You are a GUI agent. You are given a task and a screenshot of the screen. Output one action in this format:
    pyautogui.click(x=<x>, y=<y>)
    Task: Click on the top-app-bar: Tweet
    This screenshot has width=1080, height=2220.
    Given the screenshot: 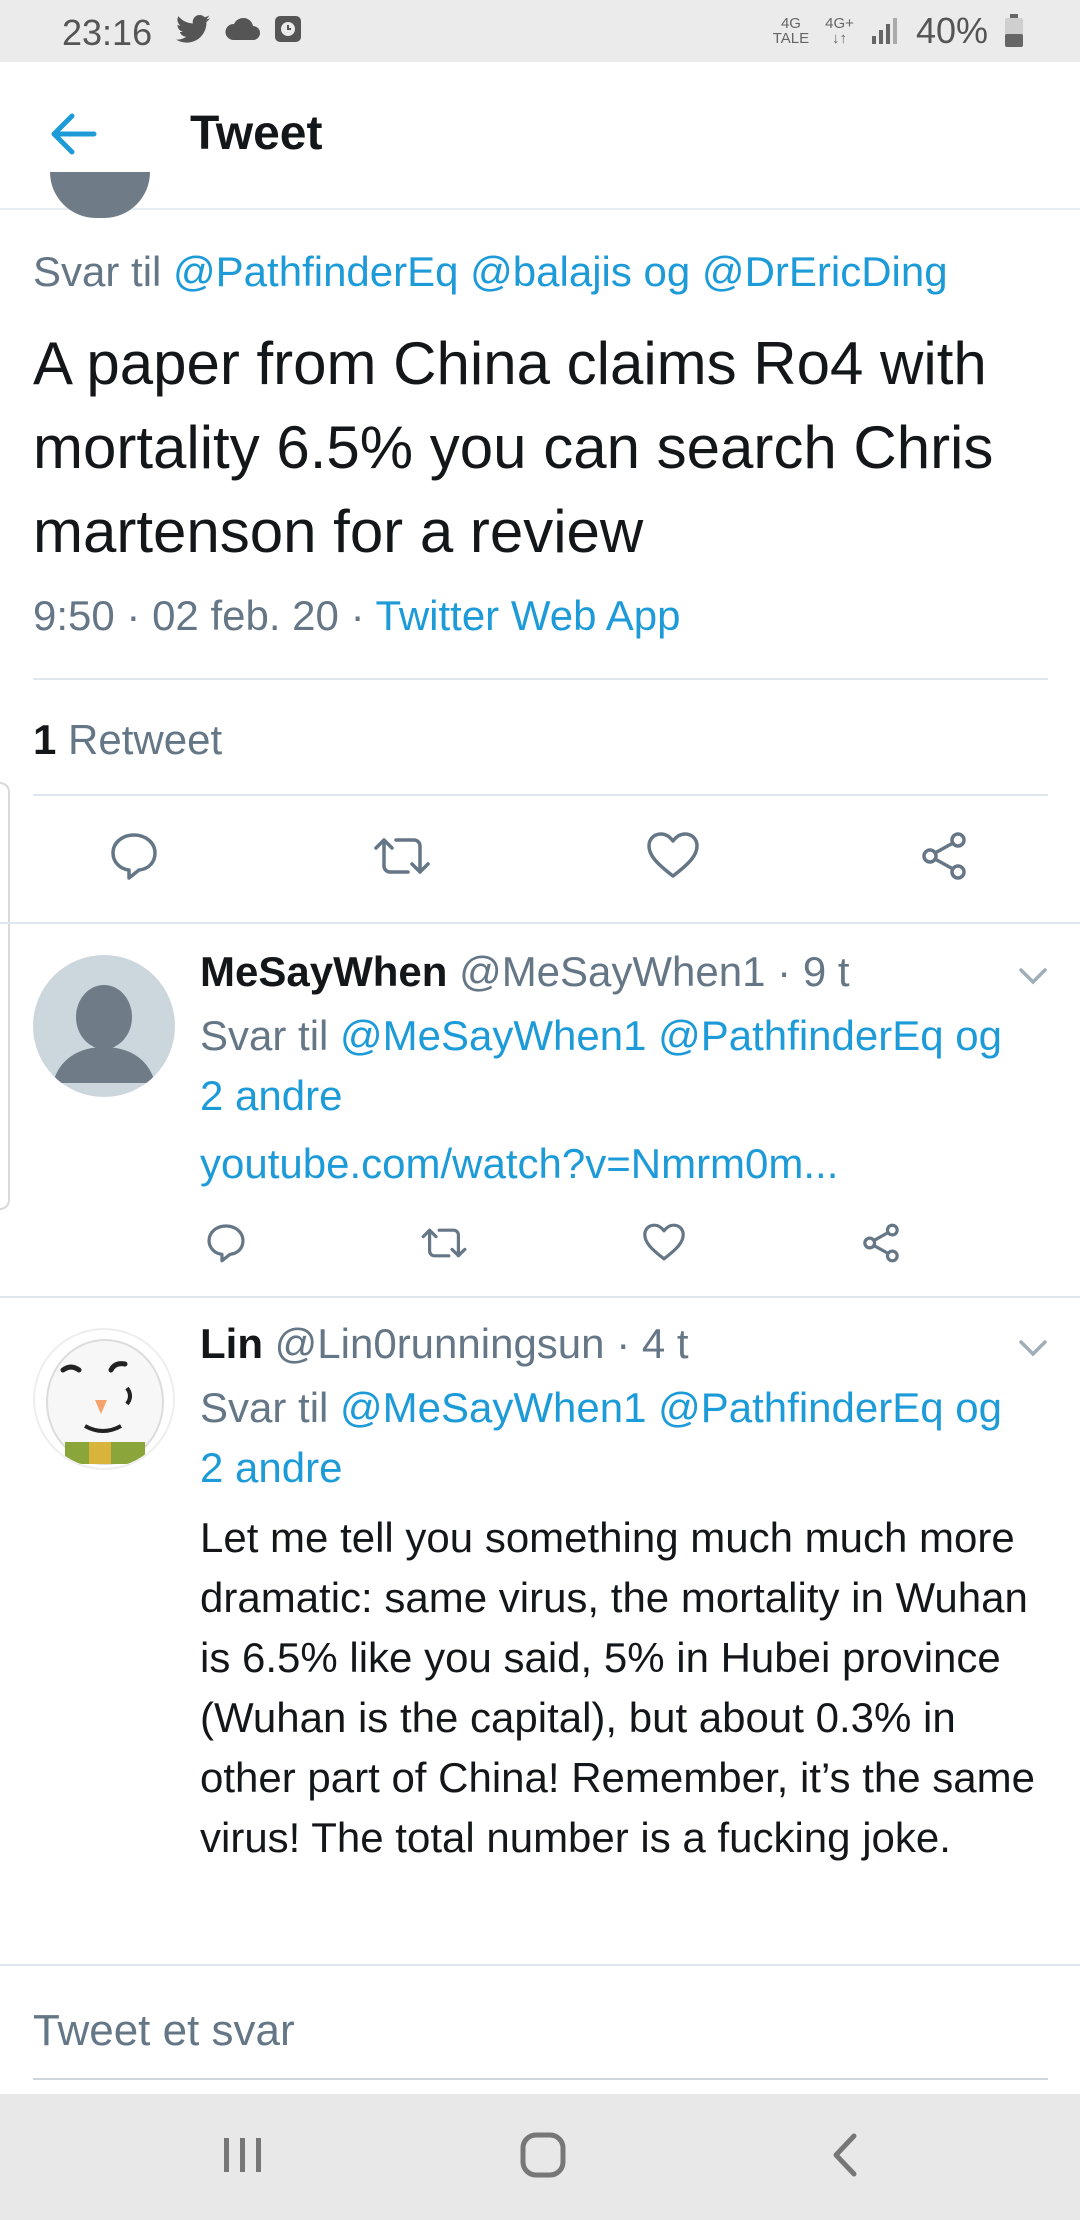 What is the action you would take?
    pyautogui.click(x=540, y=136)
    